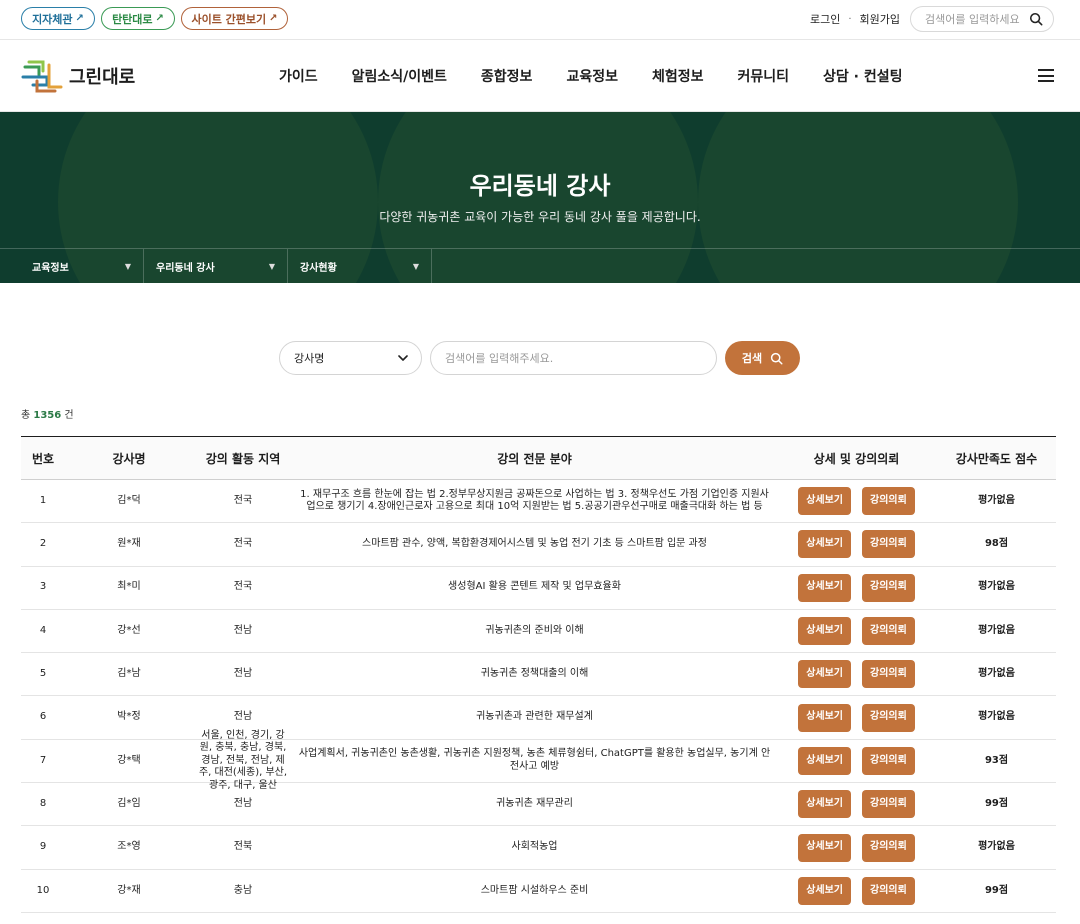  Describe the element at coordinates (216, 266) in the screenshot. I see `location-depth2-select: 우리동네 강사 ▼` at that location.